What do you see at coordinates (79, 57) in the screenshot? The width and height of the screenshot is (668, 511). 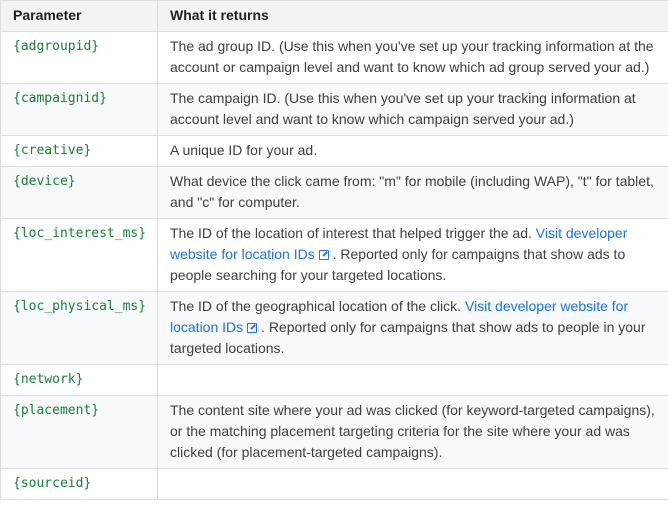 I see `parameter-name: {adgroupid}` at bounding box center [79, 57].